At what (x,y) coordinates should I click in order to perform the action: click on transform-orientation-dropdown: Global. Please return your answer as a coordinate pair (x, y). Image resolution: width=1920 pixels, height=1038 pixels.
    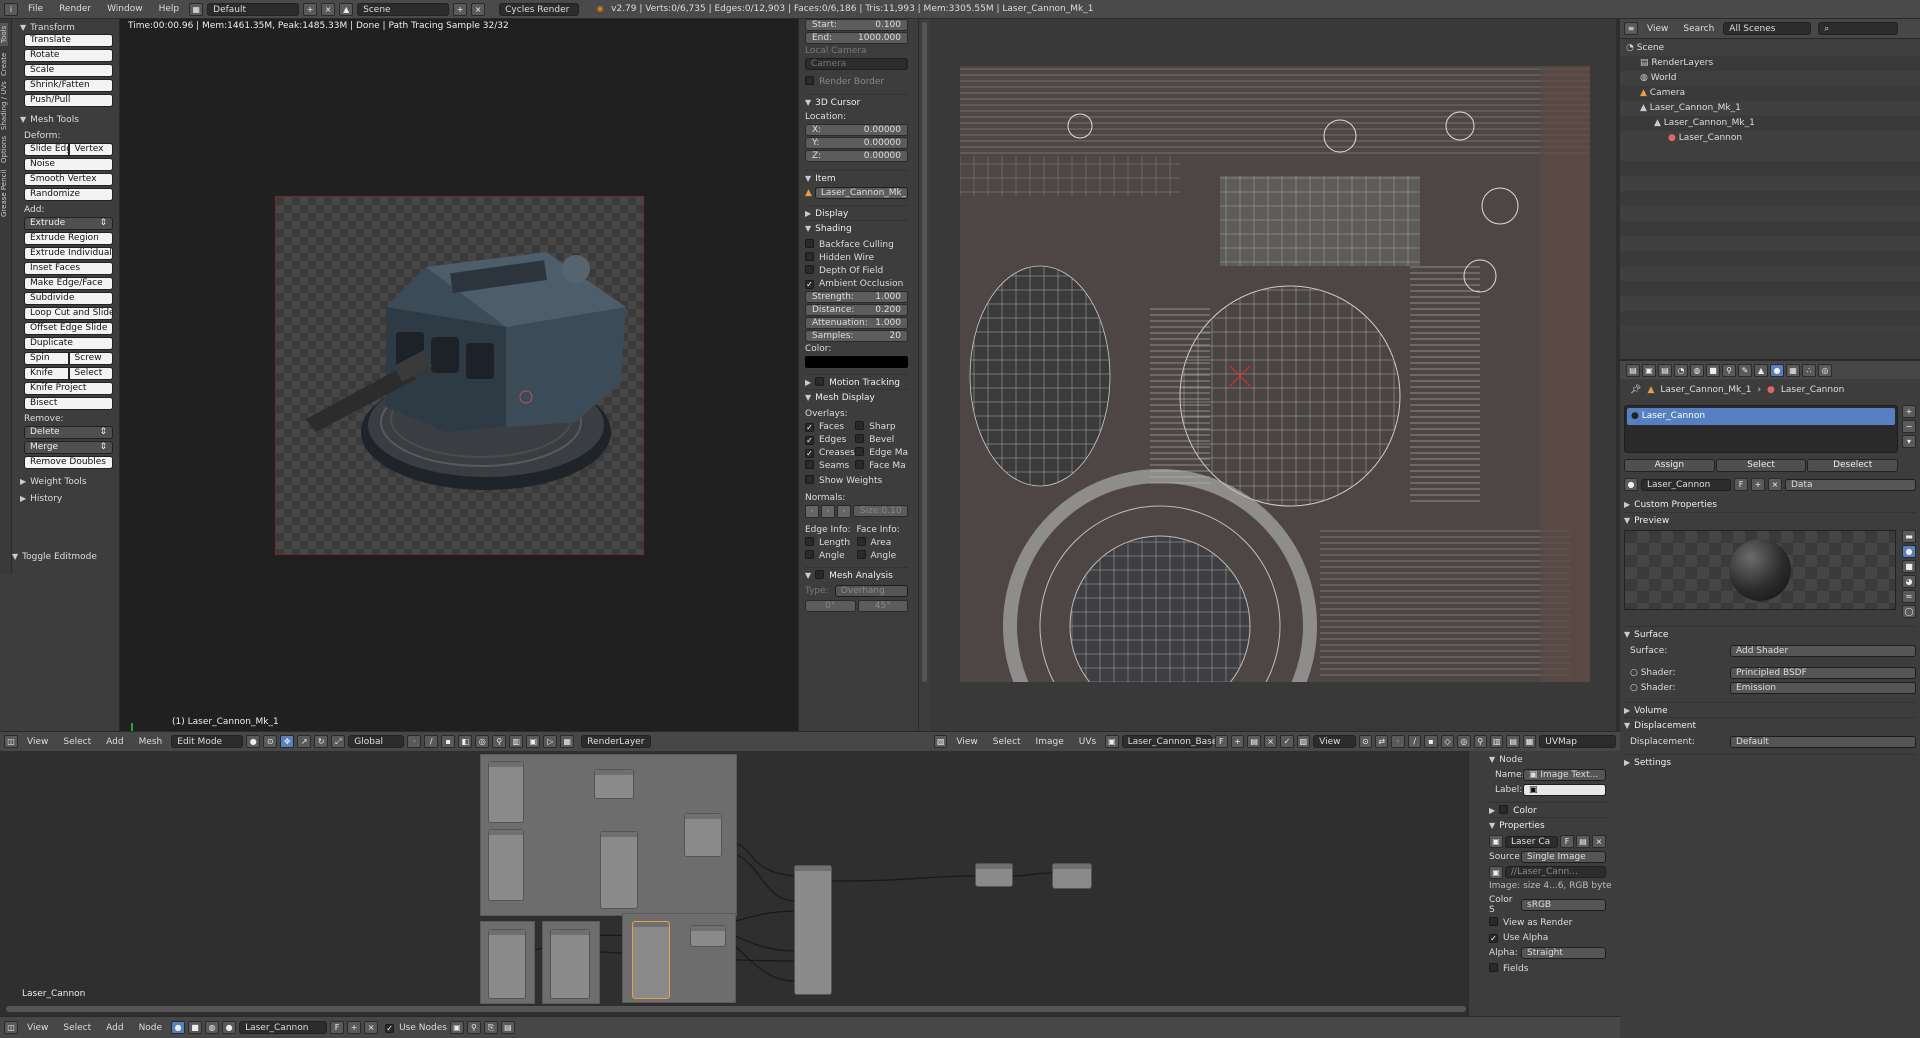
    Looking at the image, I should click on (376, 741).